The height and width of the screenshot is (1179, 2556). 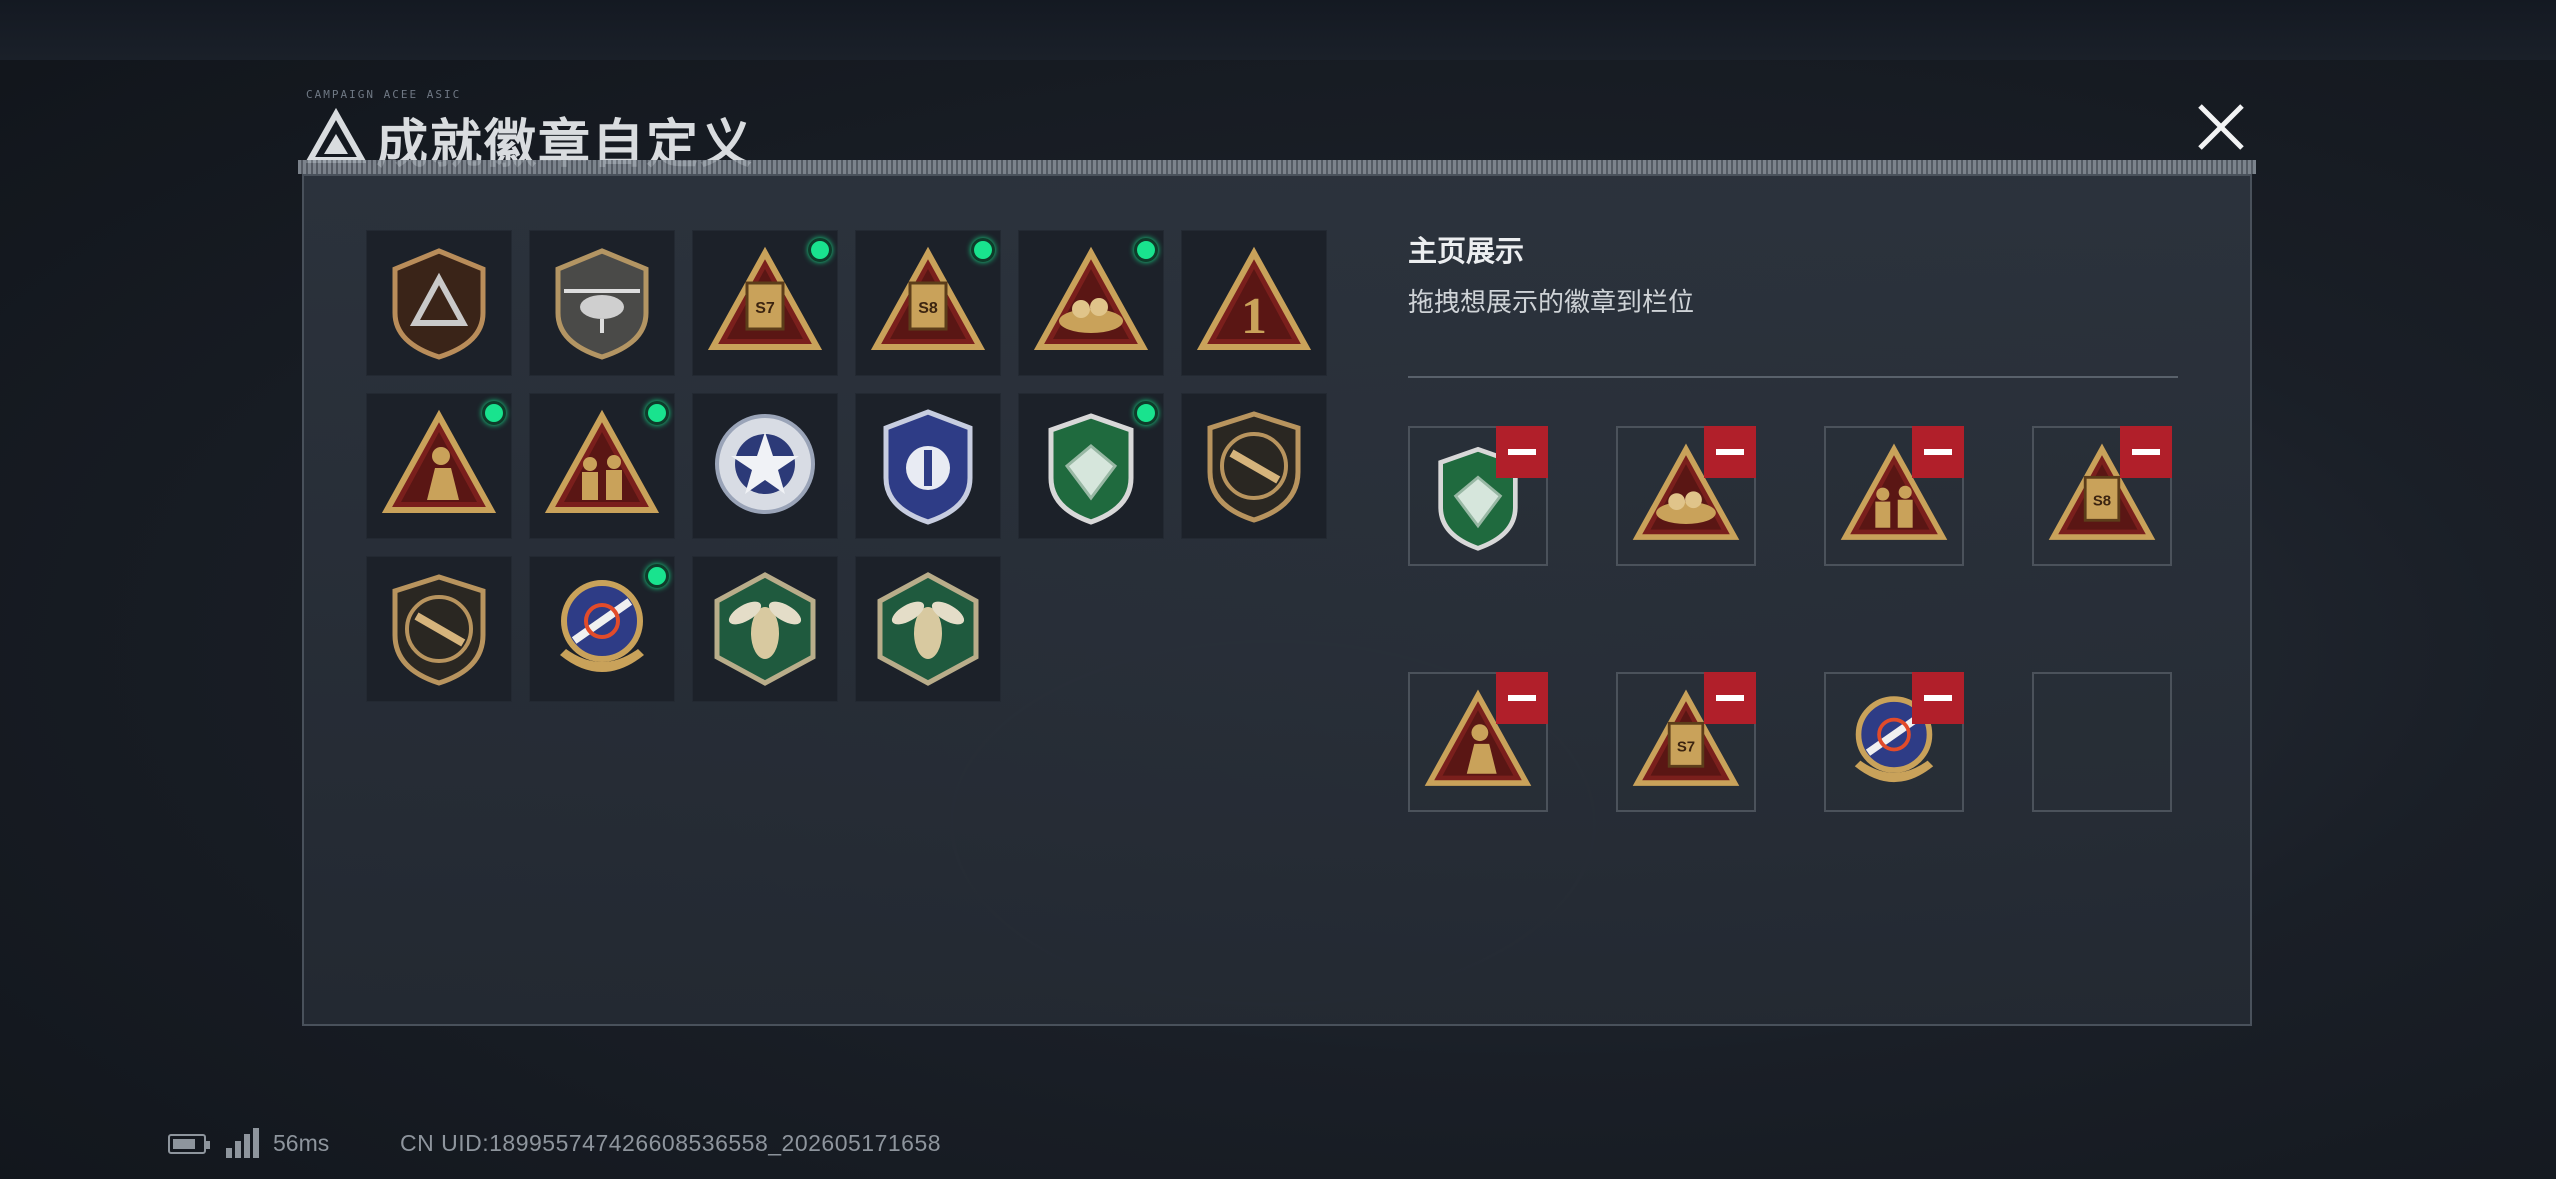 What do you see at coordinates (602, 461) in the screenshot?
I see `squad-soldiers-triangle-badge-icon` at bounding box center [602, 461].